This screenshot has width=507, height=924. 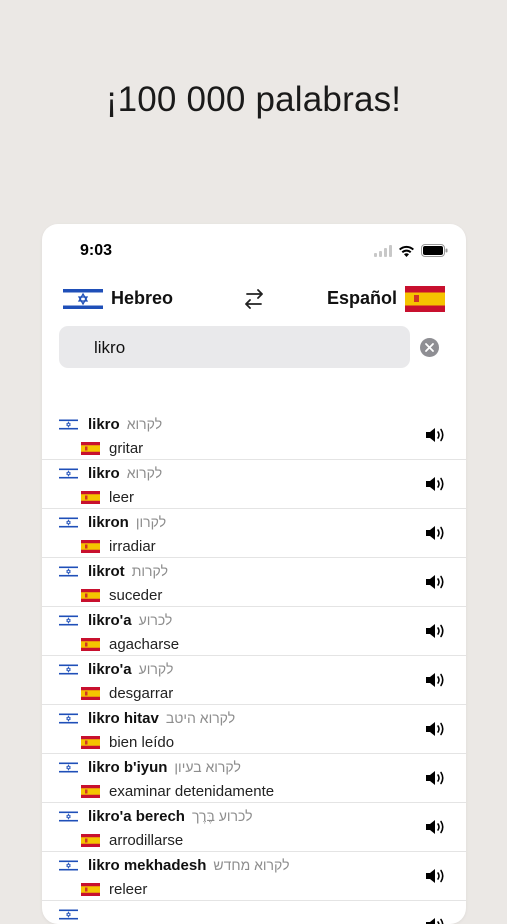 What do you see at coordinates (128, 767) in the screenshot?
I see `transliteration: likro b'iyun` at bounding box center [128, 767].